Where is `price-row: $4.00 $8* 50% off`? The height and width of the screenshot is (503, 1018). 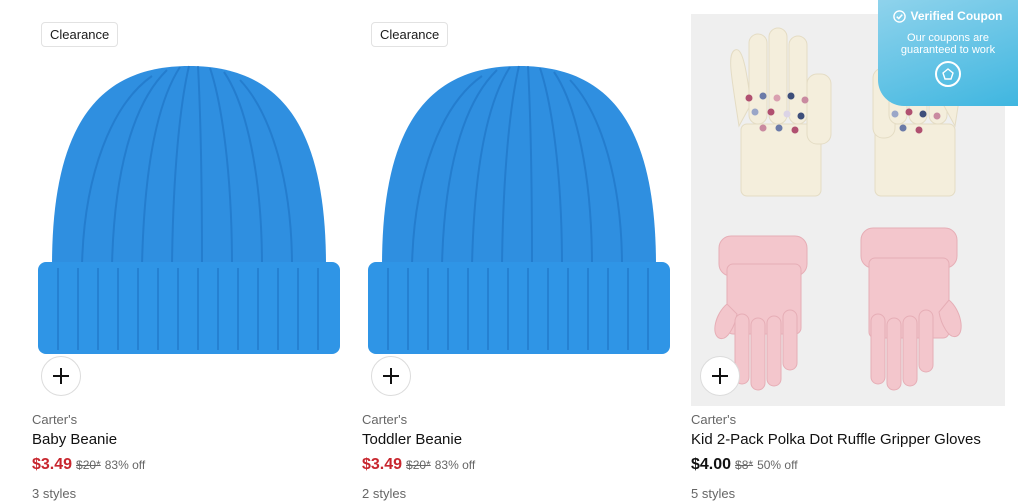 price-row: $4.00 $8* 50% off is located at coordinates (848, 465).